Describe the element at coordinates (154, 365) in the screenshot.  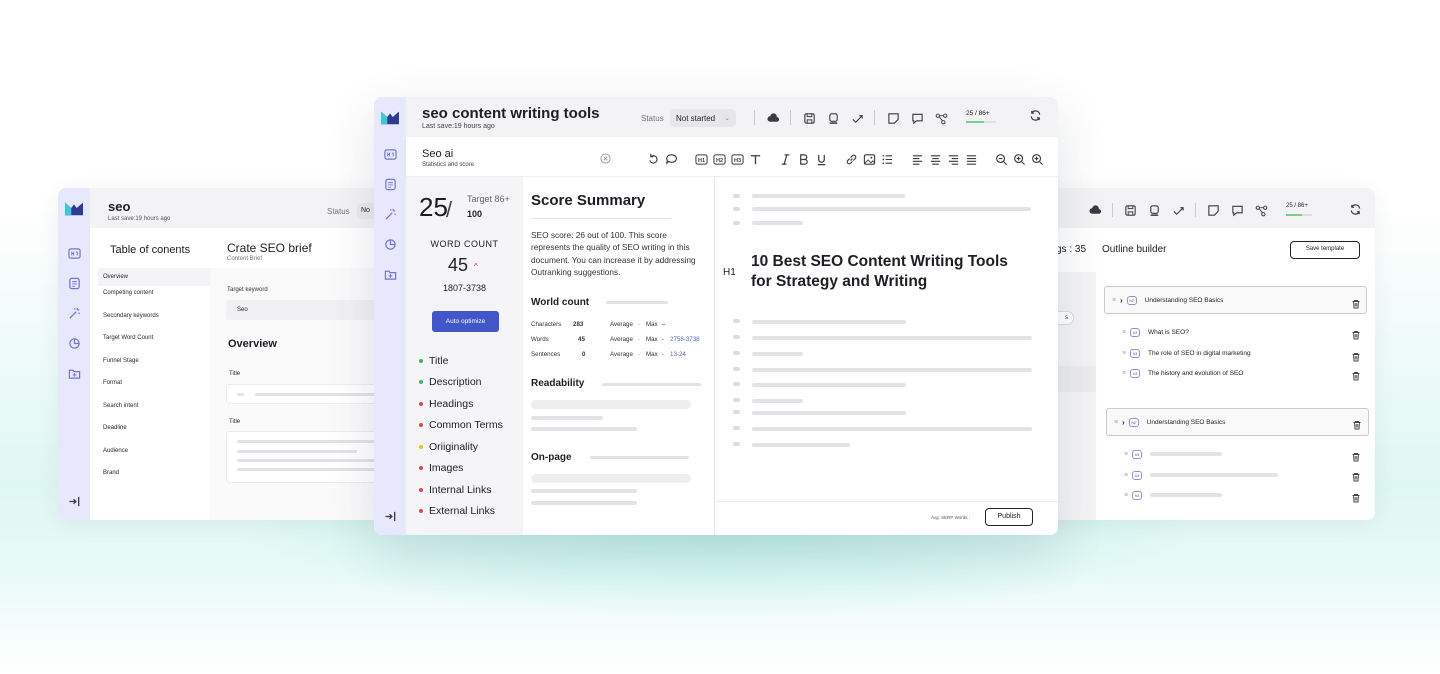
I see `toc-item: Funnel Stage` at that location.